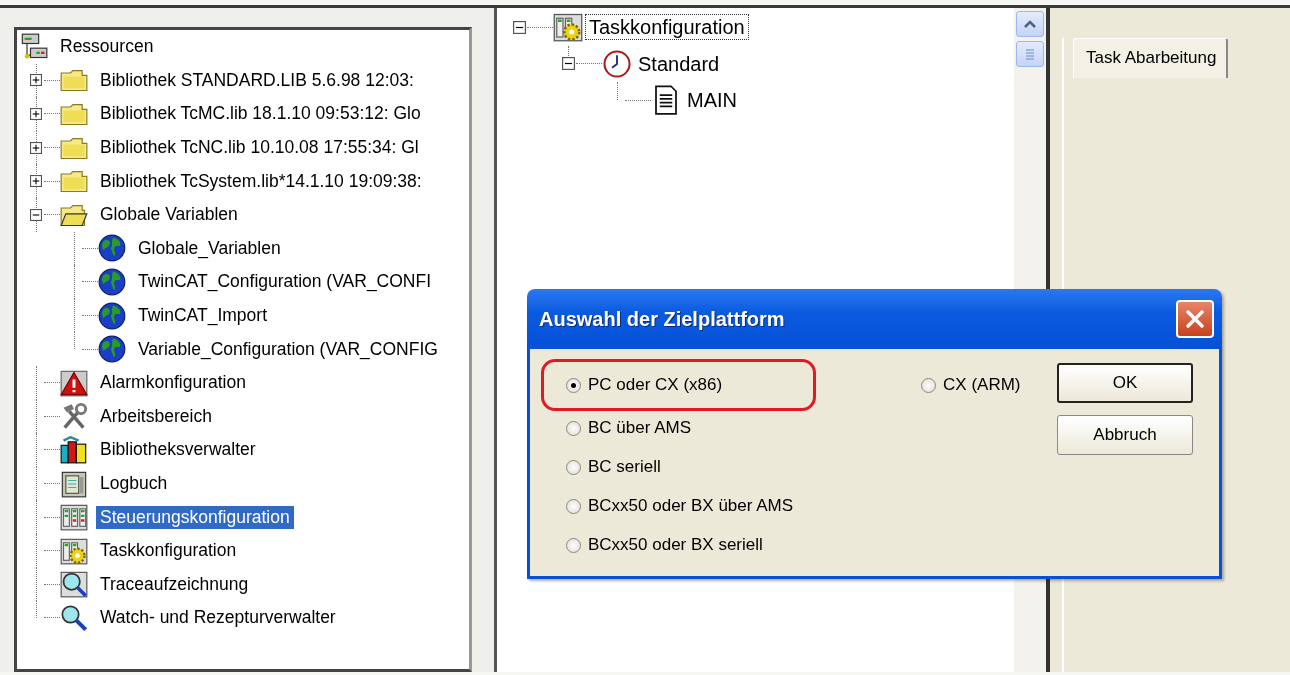 The width and height of the screenshot is (1290, 675). What do you see at coordinates (209, 248) in the screenshot?
I see `tree-item: Globale_Variablen` at bounding box center [209, 248].